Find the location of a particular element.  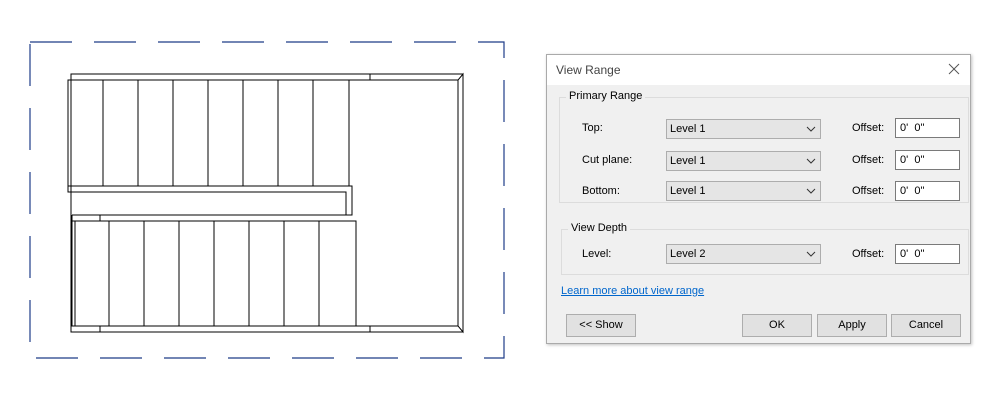

view-depth-offset-field: 0' 0" is located at coordinates (927, 254).